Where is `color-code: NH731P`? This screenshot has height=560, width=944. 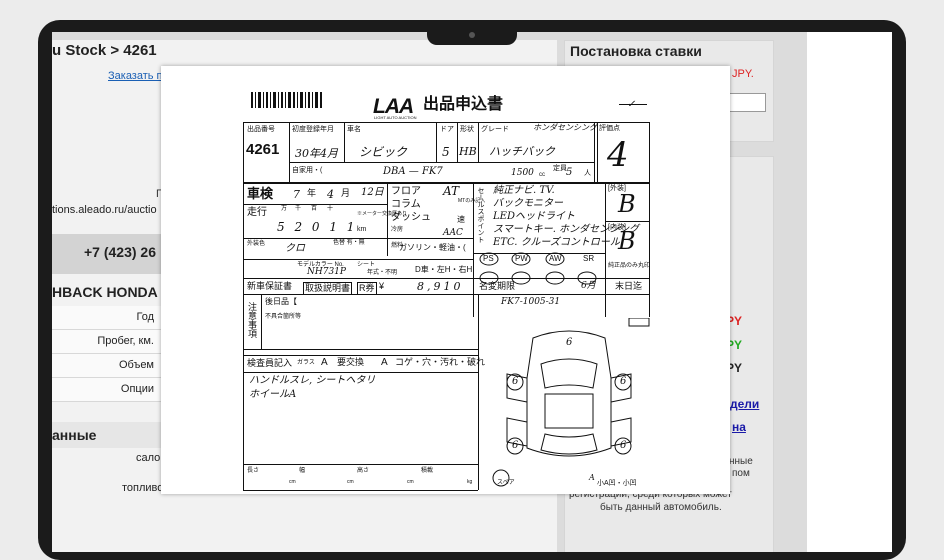
color-code: NH731P is located at coordinates (326, 272).